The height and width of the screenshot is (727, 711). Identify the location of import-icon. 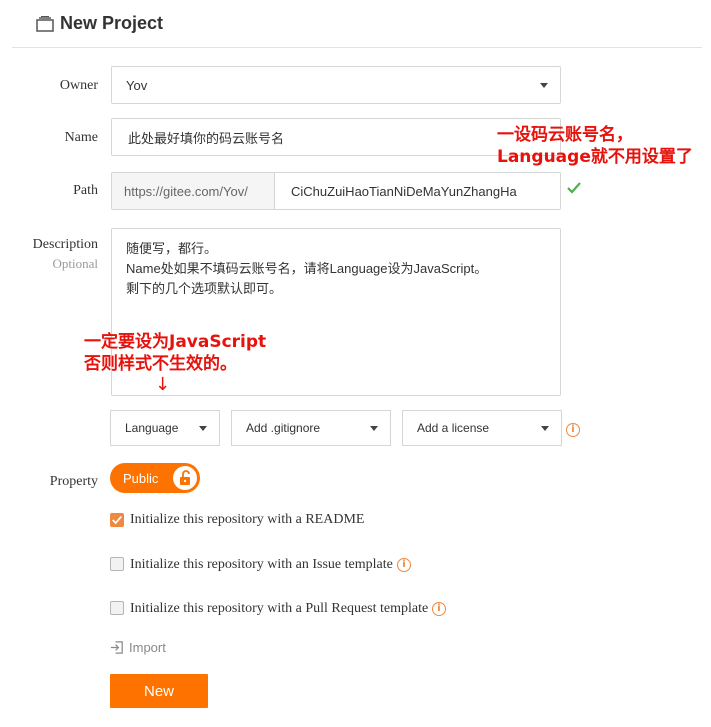
(116, 647).